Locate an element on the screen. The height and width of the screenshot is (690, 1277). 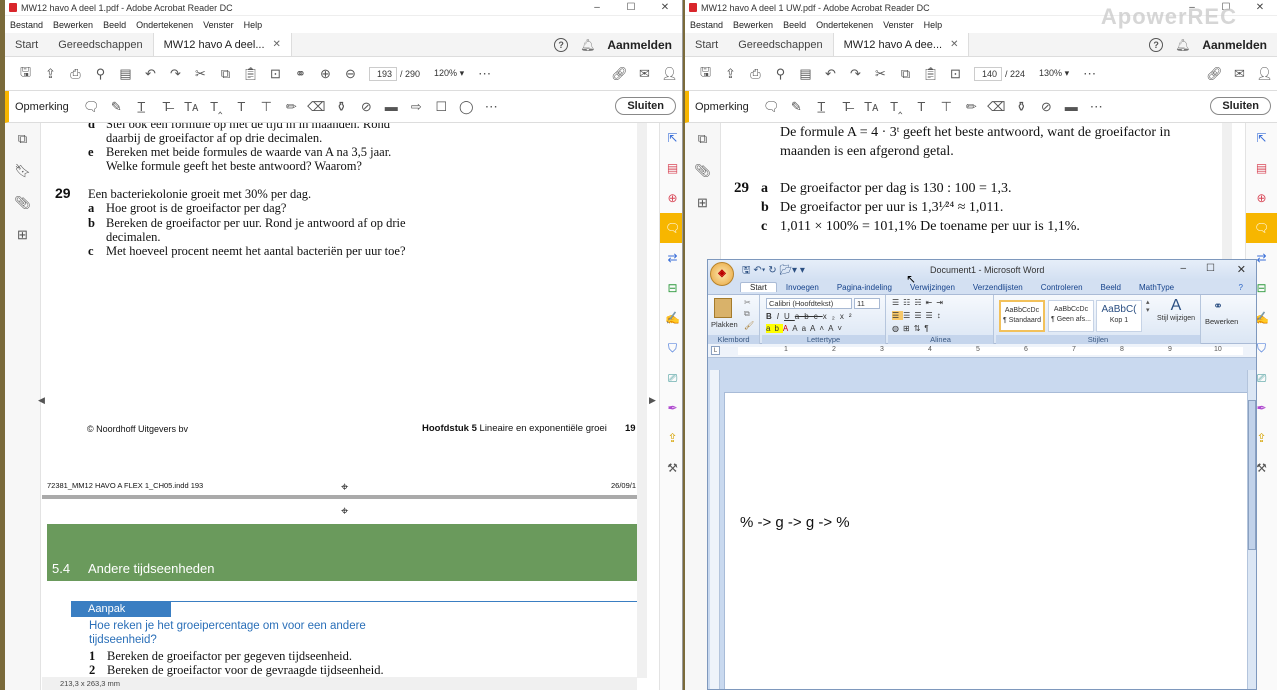
qa-redo-icon: ↻ is located at coordinates (772, 270).